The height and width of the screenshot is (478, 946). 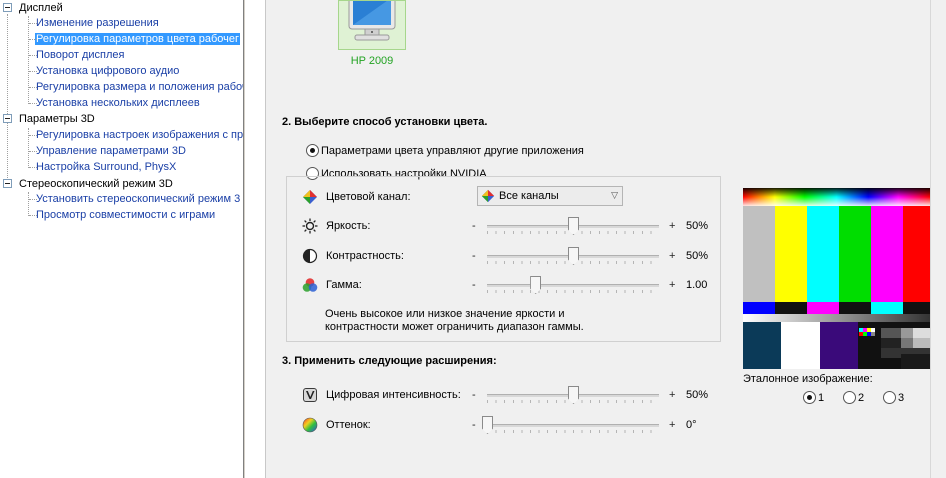 What do you see at coordinates (93, 151) in the screenshot?
I see `tree-item-manage-3d: Управление параметрами 3D` at bounding box center [93, 151].